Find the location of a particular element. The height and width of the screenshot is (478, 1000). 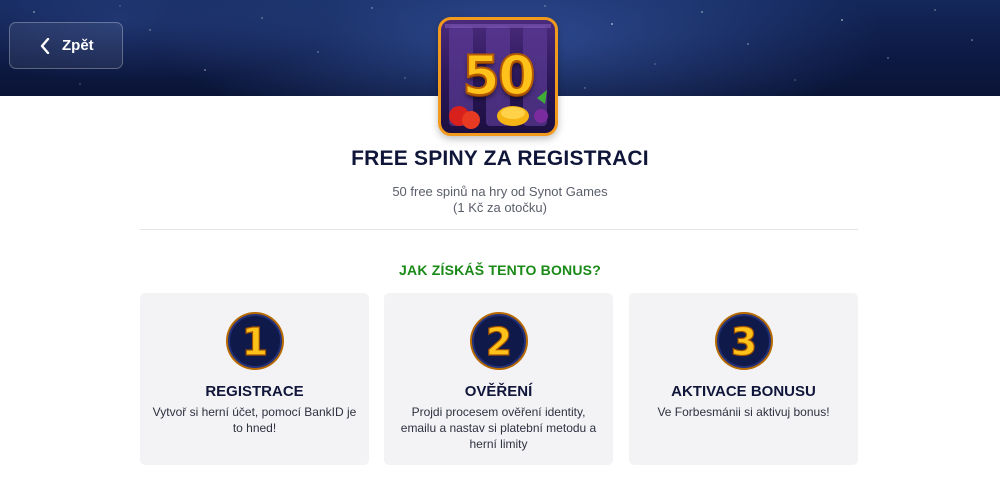

bonus-game-badge: 50 is located at coordinates (498, 76).